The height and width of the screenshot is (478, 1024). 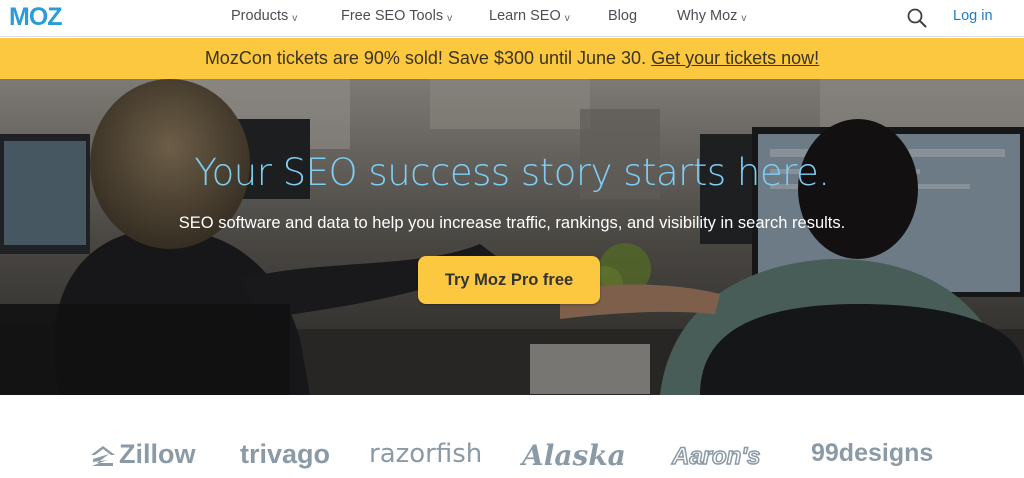 I want to click on search-icon, so click(x=917, y=18).